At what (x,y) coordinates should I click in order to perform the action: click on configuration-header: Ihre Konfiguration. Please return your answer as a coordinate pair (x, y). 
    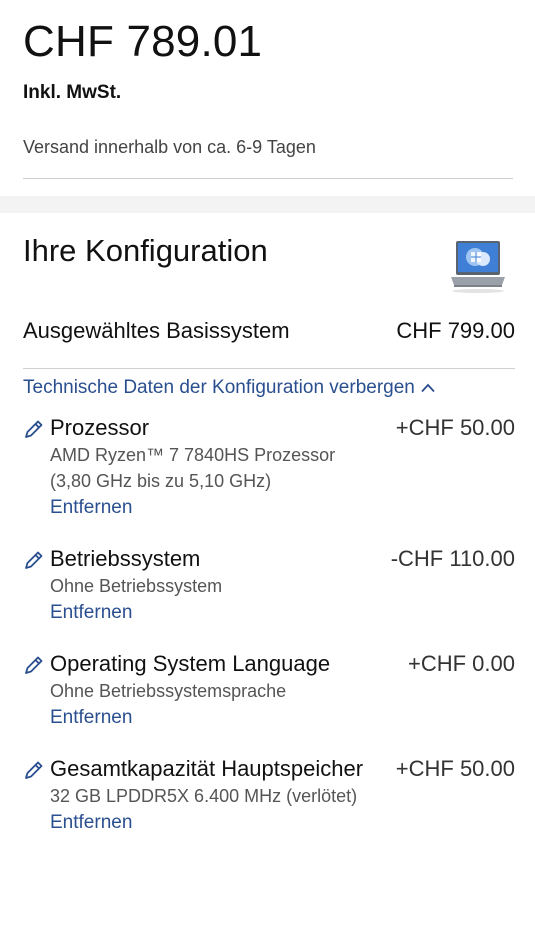
    Looking at the image, I should click on (269, 264).